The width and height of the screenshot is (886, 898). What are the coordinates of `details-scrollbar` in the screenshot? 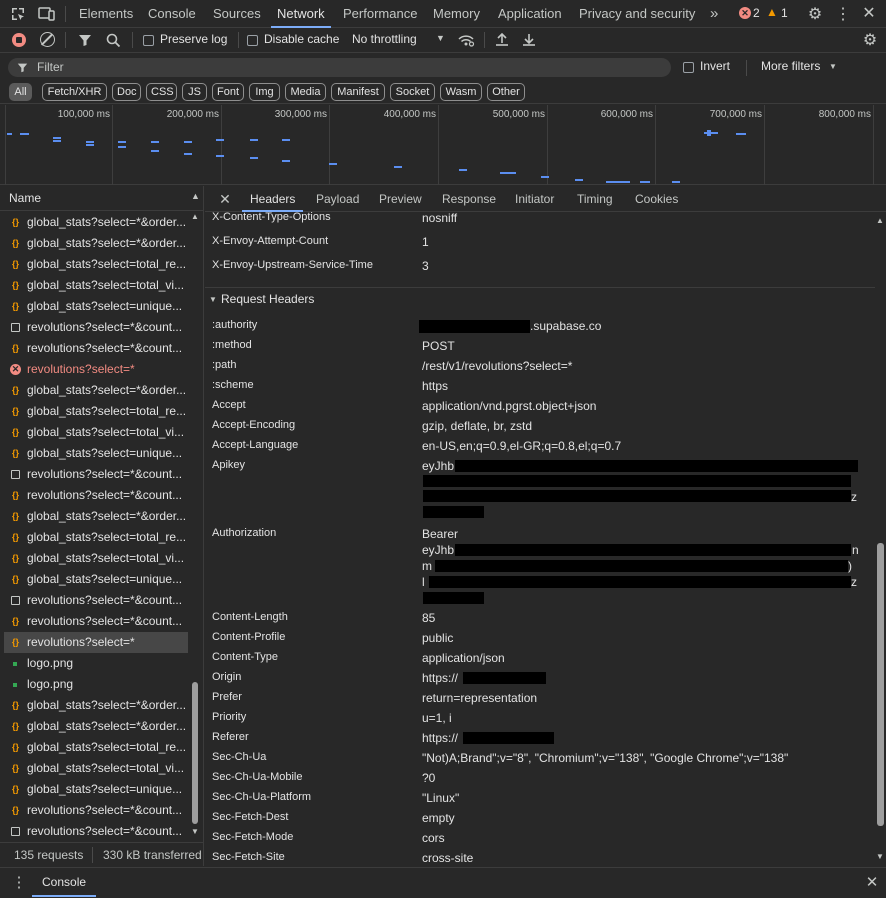 It's located at (880, 684).